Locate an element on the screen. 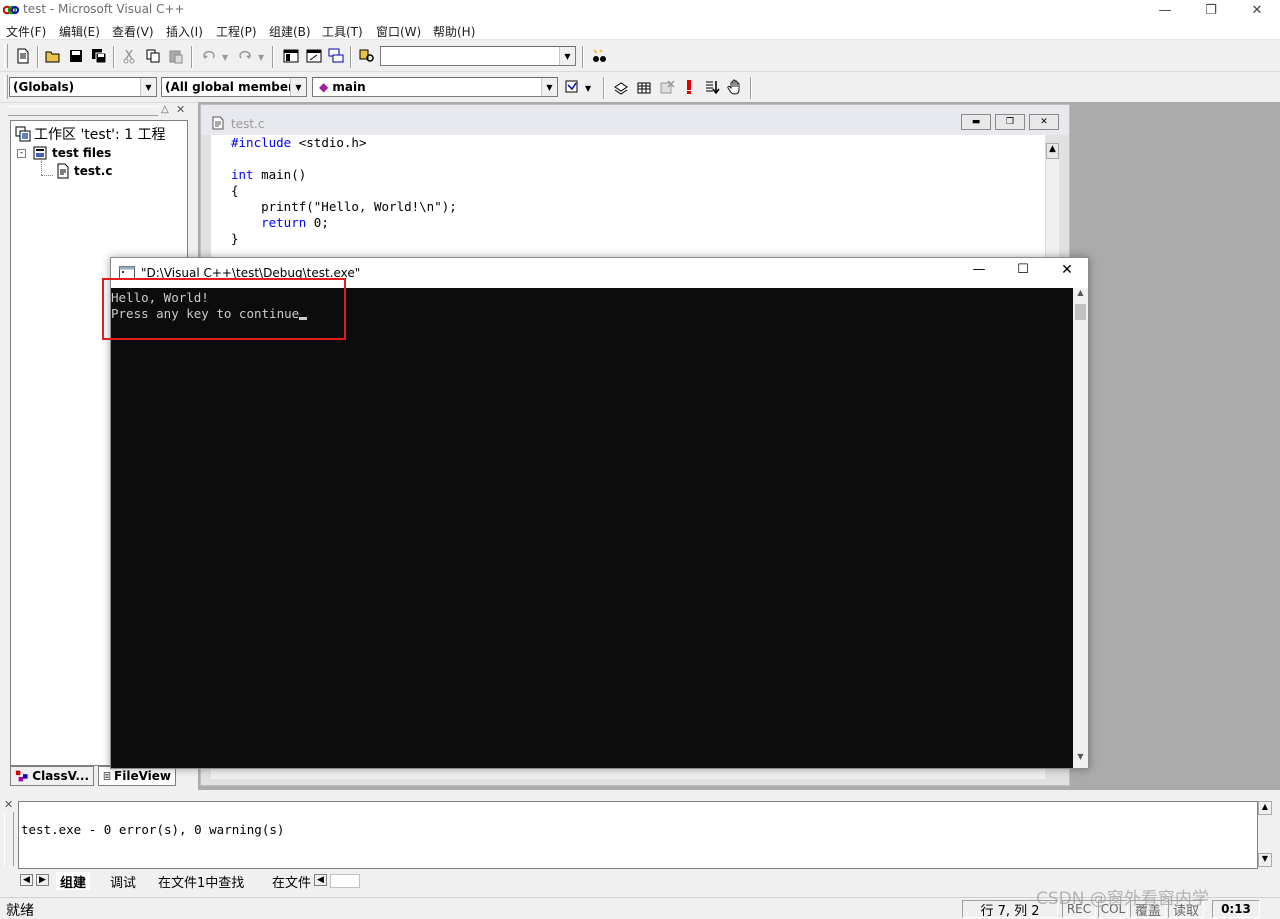  paste-button is located at coordinates (176, 56).